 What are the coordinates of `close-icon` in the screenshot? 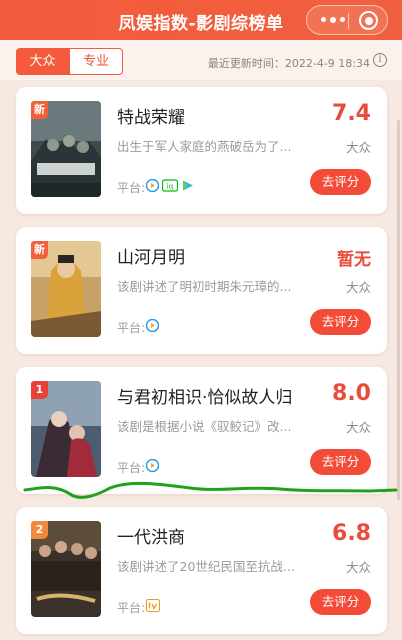 It's located at (368, 20).